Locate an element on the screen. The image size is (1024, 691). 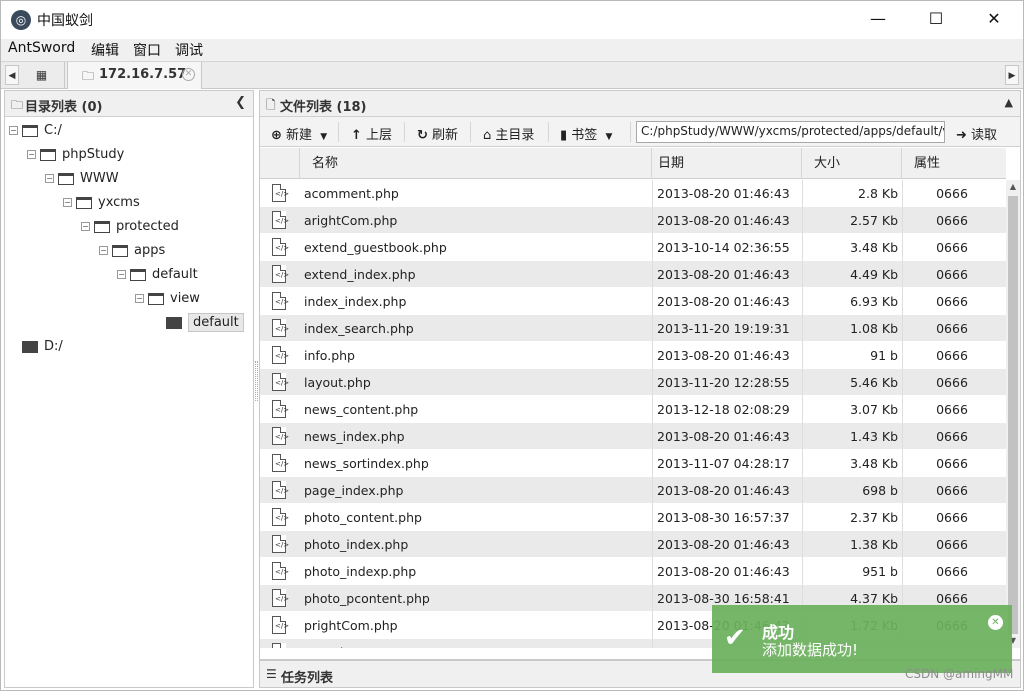
file-row: </> info.php 2013-08-20 01:46:43 91 b 0666 is located at coordinates (633, 355).